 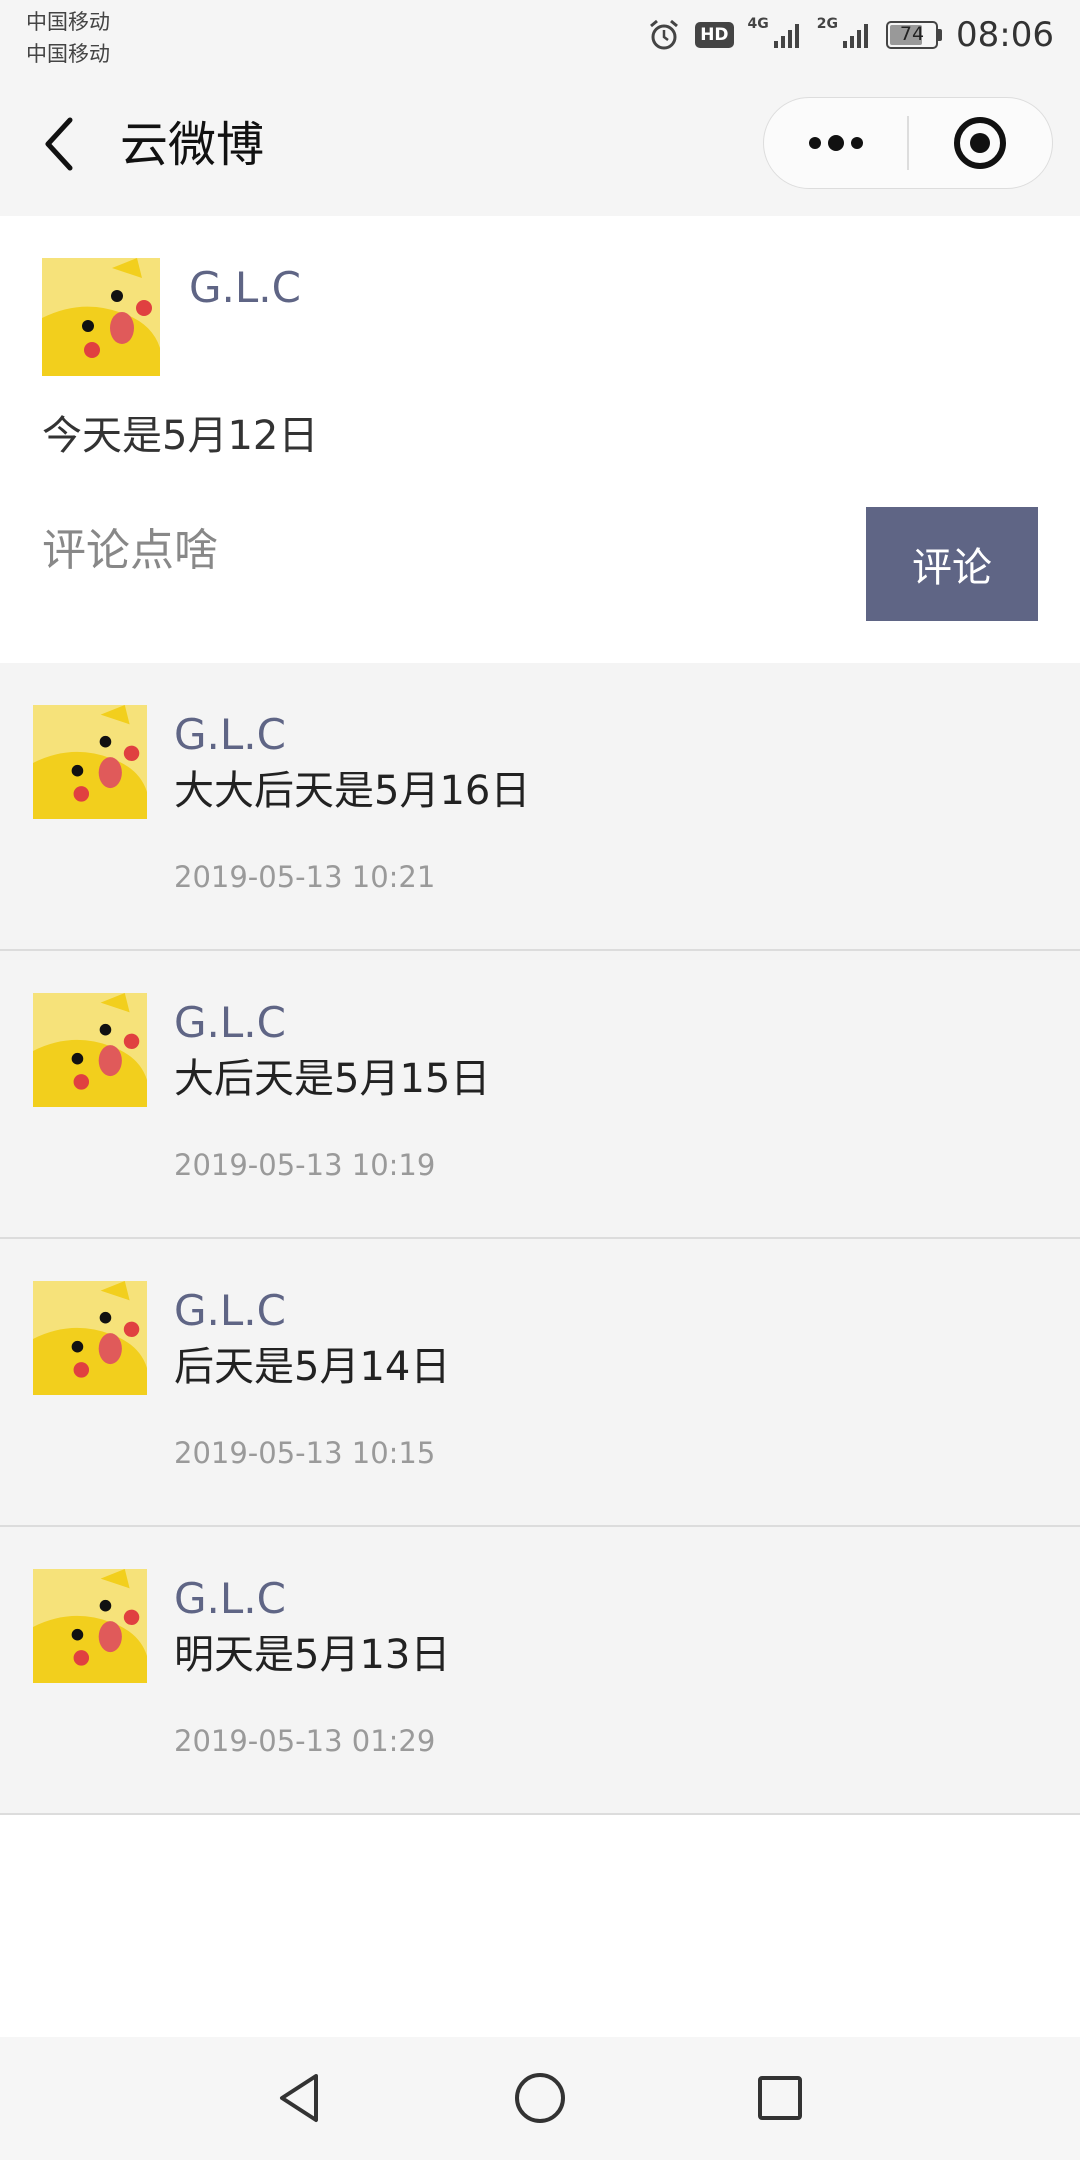 What do you see at coordinates (312, 1367) in the screenshot?
I see `comment-text: 后天是5月14日` at bounding box center [312, 1367].